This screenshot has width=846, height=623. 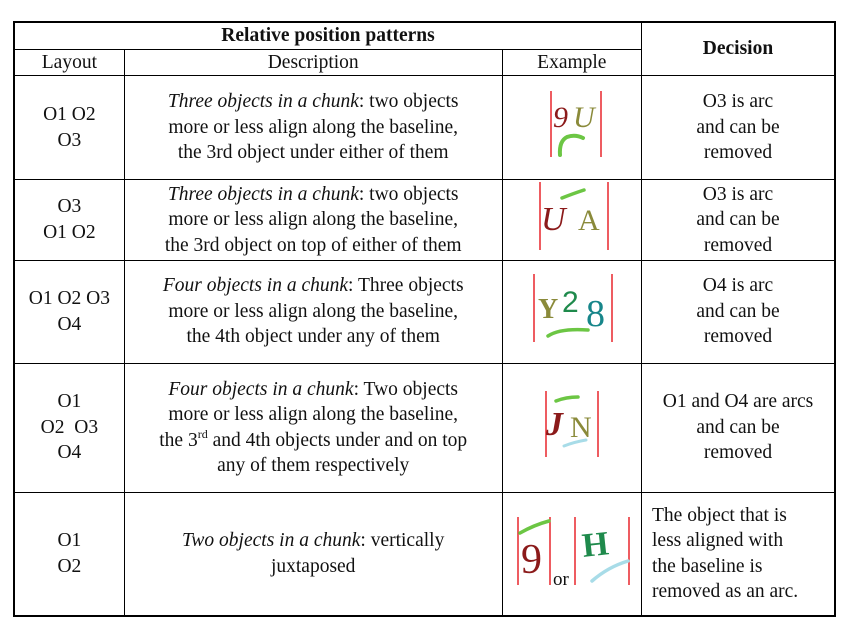 I want to click on example-image-ua: U A, so click(x=574, y=216).